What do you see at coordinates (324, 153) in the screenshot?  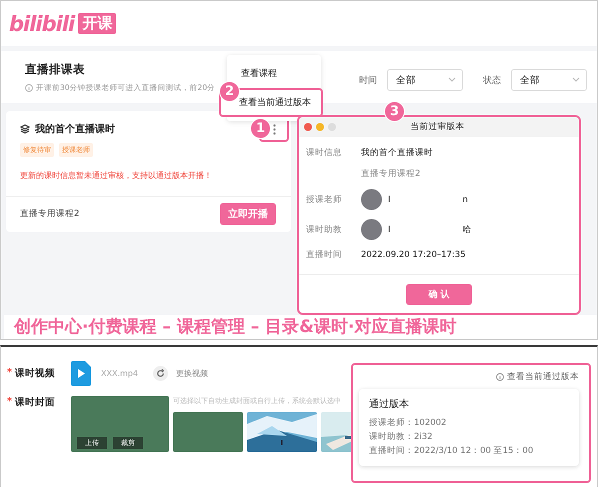 I see `row-label: 课时信息` at bounding box center [324, 153].